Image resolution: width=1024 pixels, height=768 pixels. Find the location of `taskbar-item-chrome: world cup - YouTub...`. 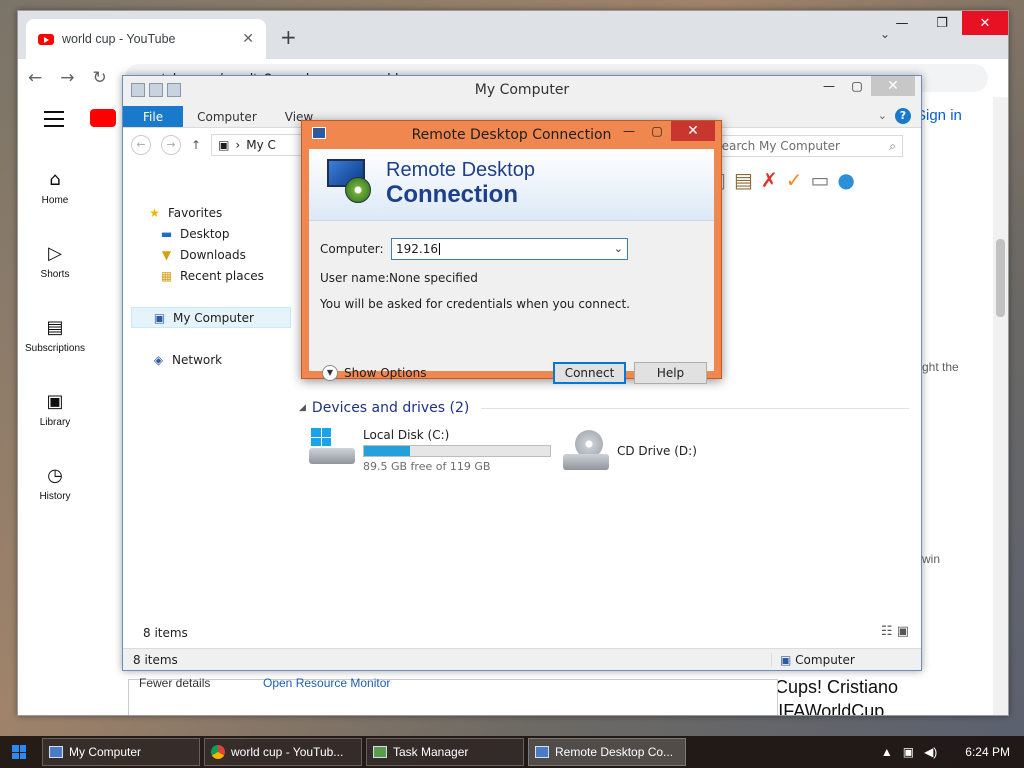

taskbar-item-chrome: world cup - YouTub... is located at coordinates (283, 752).